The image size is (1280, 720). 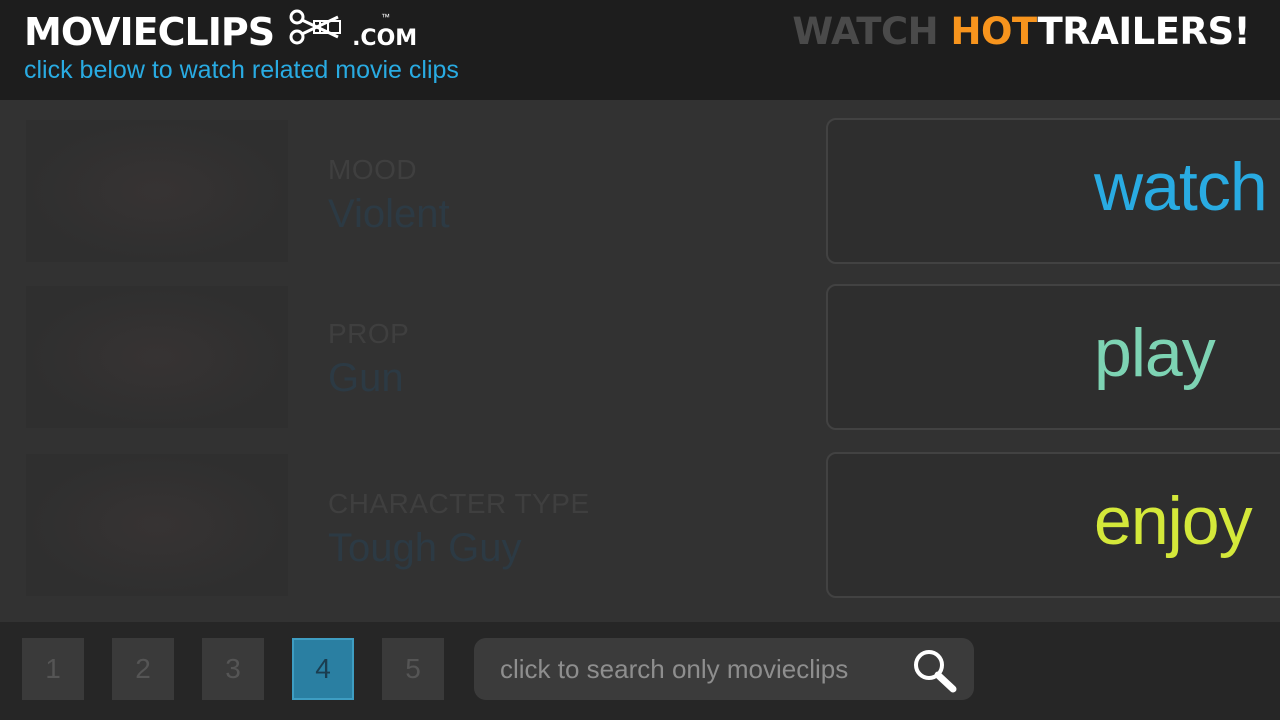 What do you see at coordinates (241, 70) in the screenshot?
I see `tagline: click below to watch related movie clips` at bounding box center [241, 70].